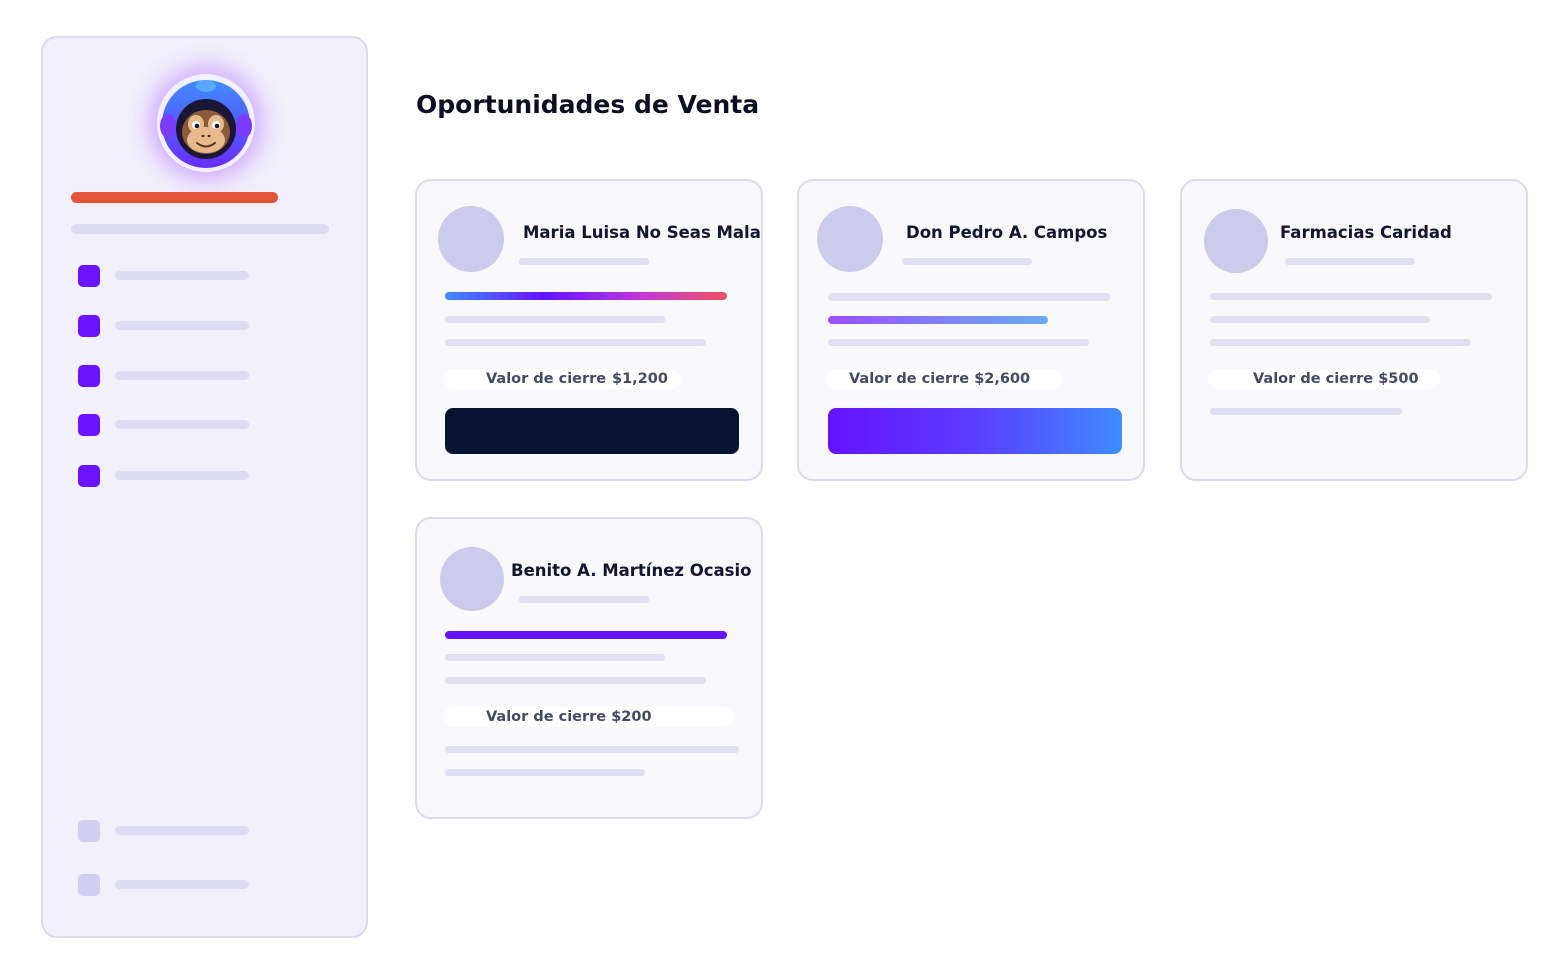 Image resolution: width=1563 pixels, height=971 pixels. I want to click on monkey-astronaut-icon, so click(206, 124).